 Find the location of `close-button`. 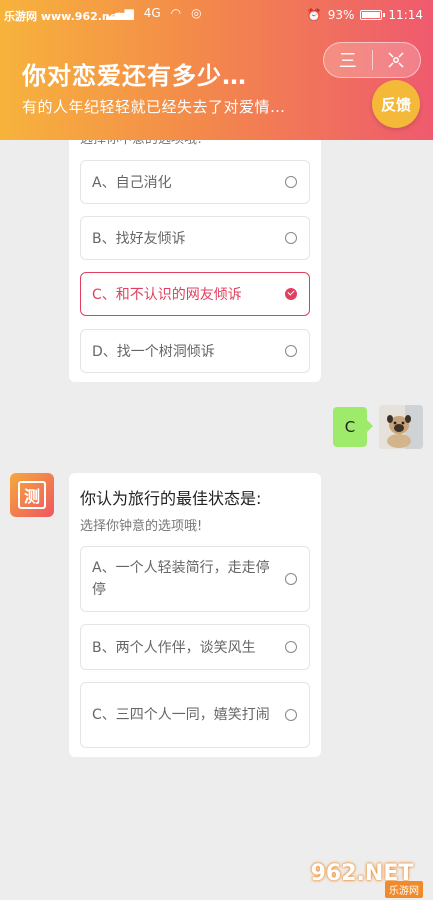

close-button is located at coordinates (397, 60).